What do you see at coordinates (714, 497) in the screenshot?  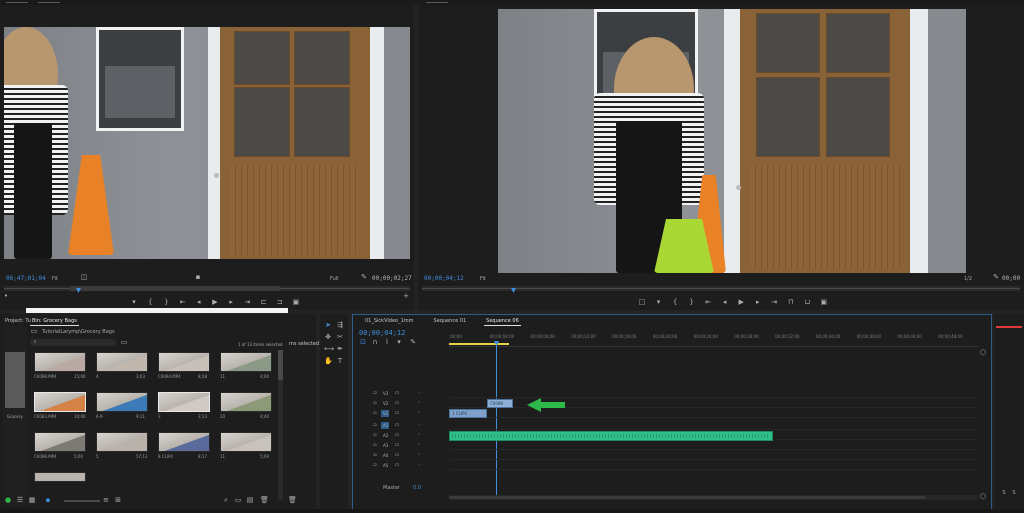 I see `timeline-horizontal-scrollbar` at bounding box center [714, 497].